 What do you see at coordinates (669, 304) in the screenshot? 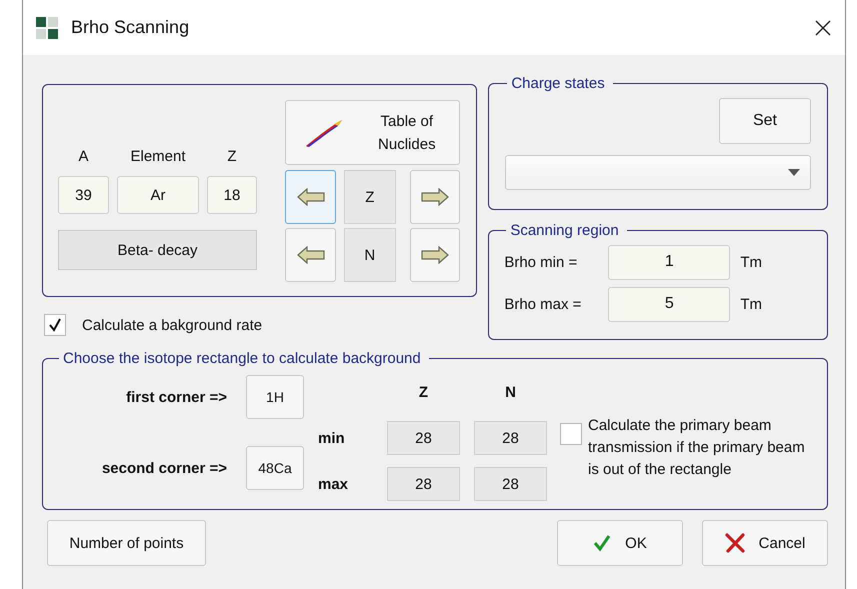
I see `brho-field: 5` at bounding box center [669, 304].